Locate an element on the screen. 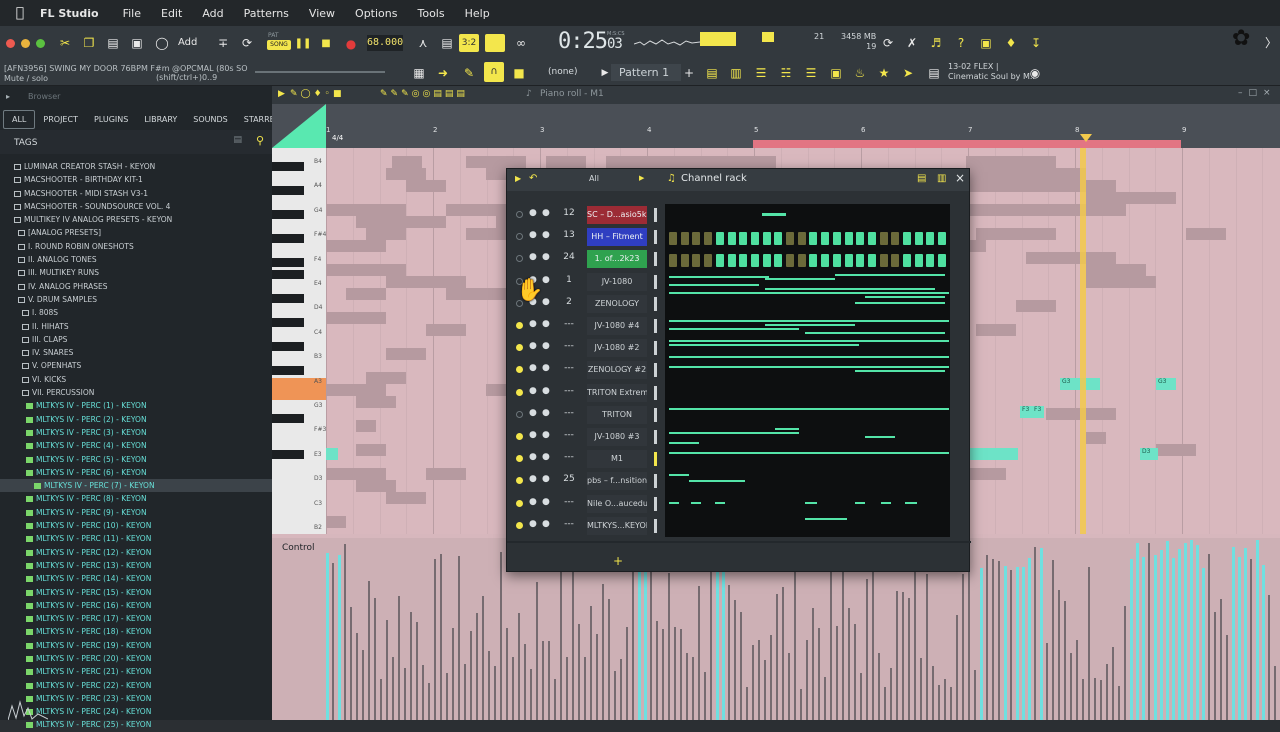 The height and width of the screenshot is (732, 1280). file-item: MLTKYS IV - PERC (15) - KEYON is located at coordinates (136, 592).